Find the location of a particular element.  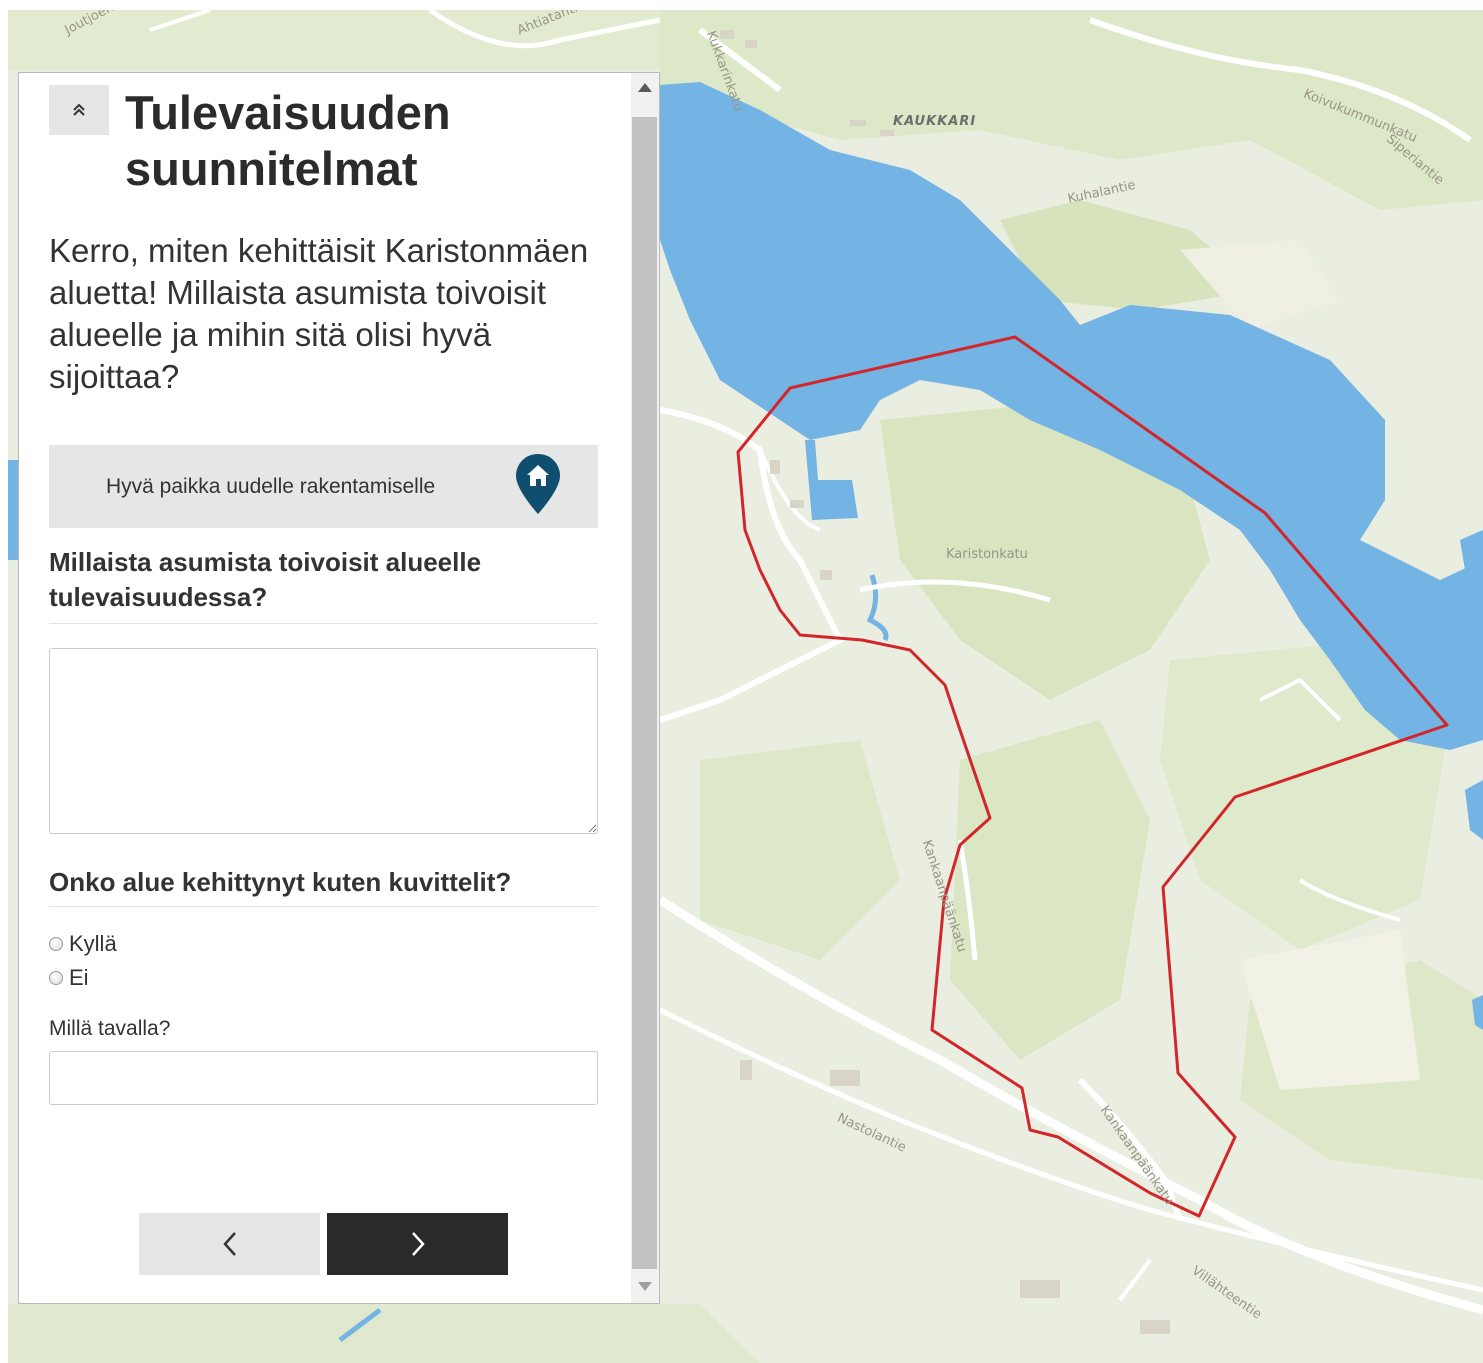

chevron-right-icon is located at coordinates (418, 1244).